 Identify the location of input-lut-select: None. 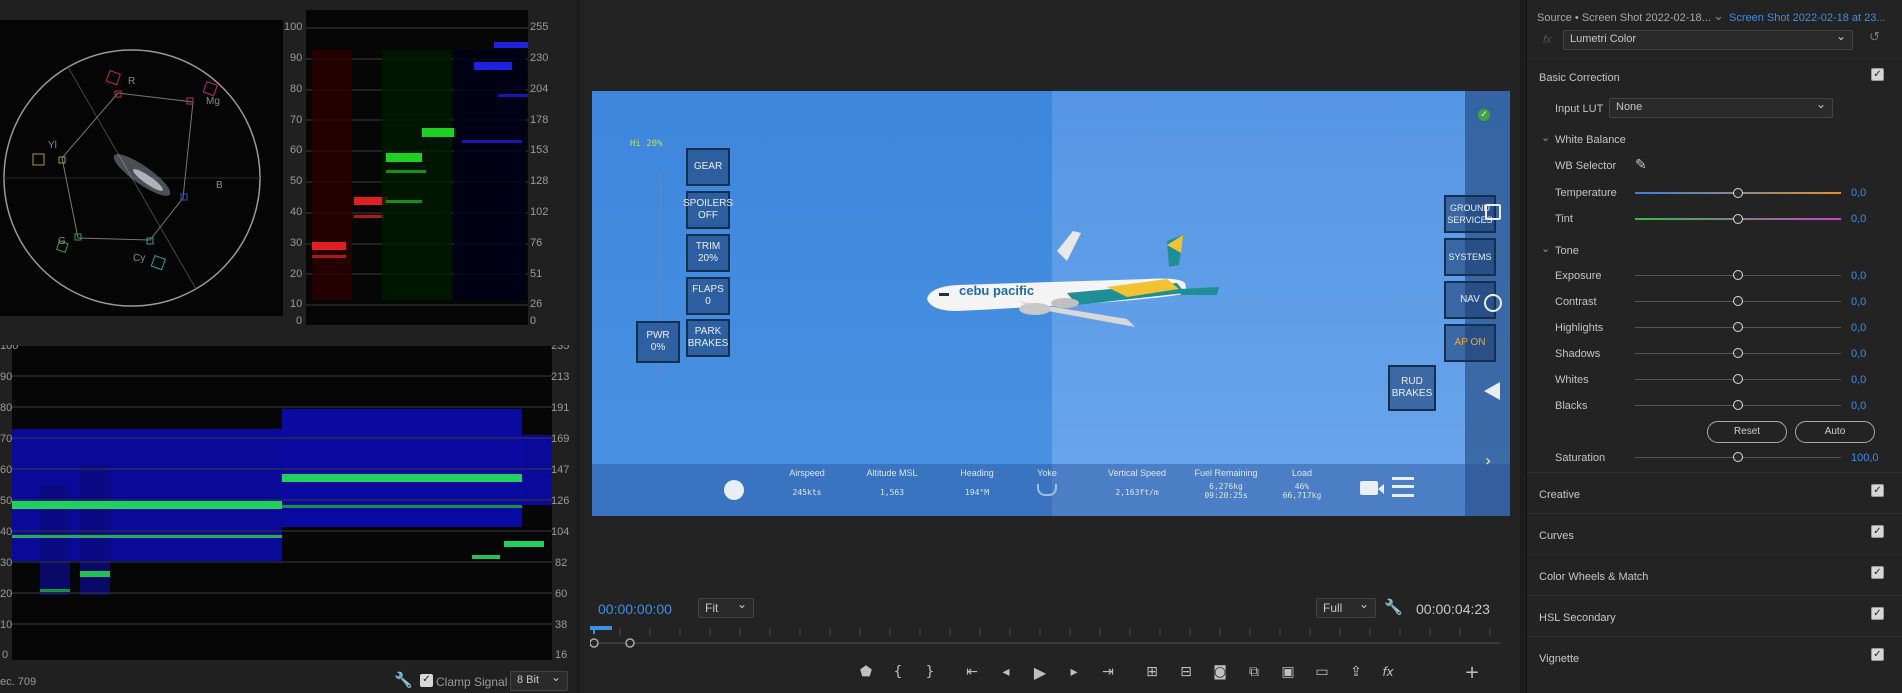
(1721, 107).